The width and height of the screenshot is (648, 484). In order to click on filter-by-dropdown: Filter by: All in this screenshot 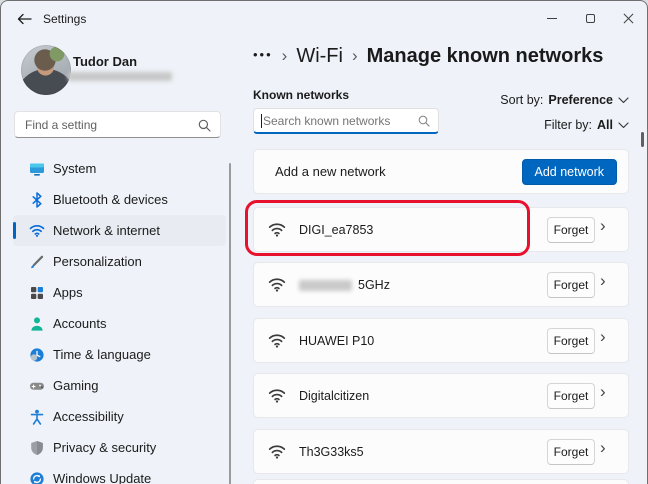, I will do `click(586, 125)`.